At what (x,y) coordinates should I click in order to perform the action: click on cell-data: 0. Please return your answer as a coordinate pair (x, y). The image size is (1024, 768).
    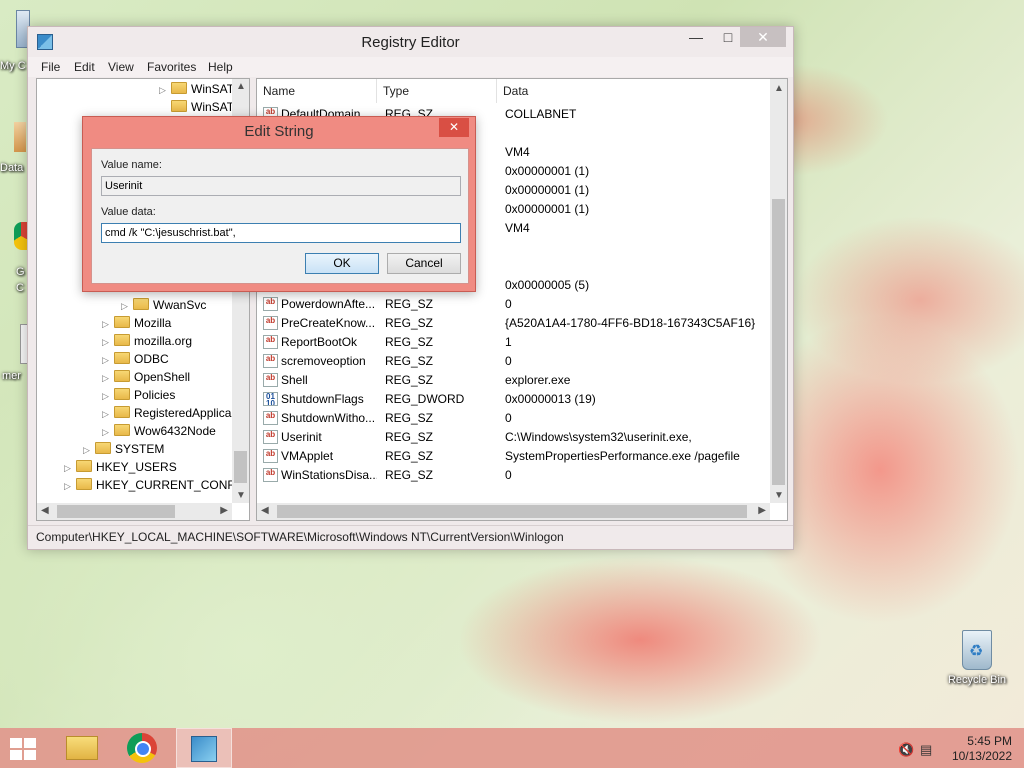
    Looking at the image, I should click on (508, 304).